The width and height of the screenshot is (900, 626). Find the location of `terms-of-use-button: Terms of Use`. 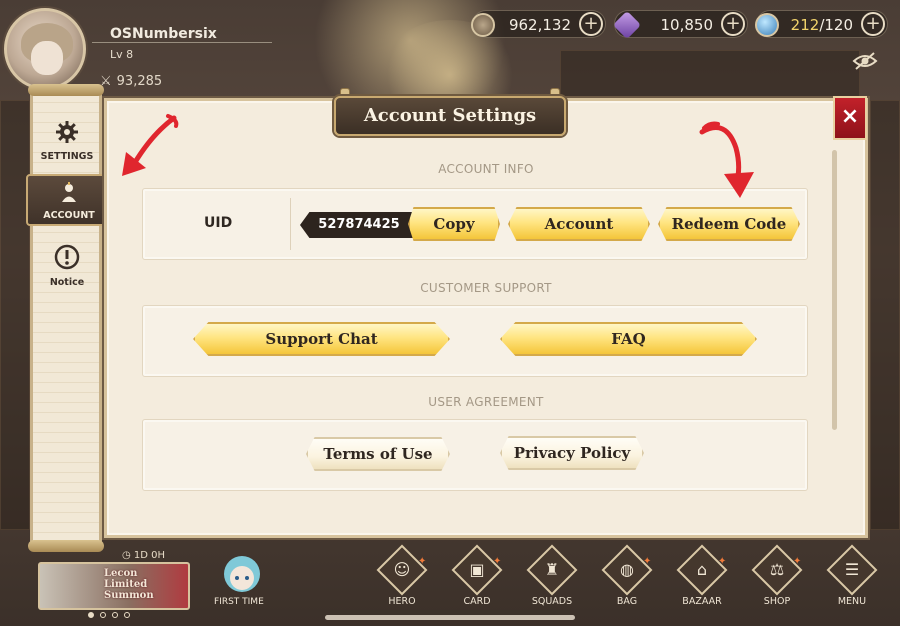

terms-of-use-button: Terms of Use is located at coordinates (378, 454).